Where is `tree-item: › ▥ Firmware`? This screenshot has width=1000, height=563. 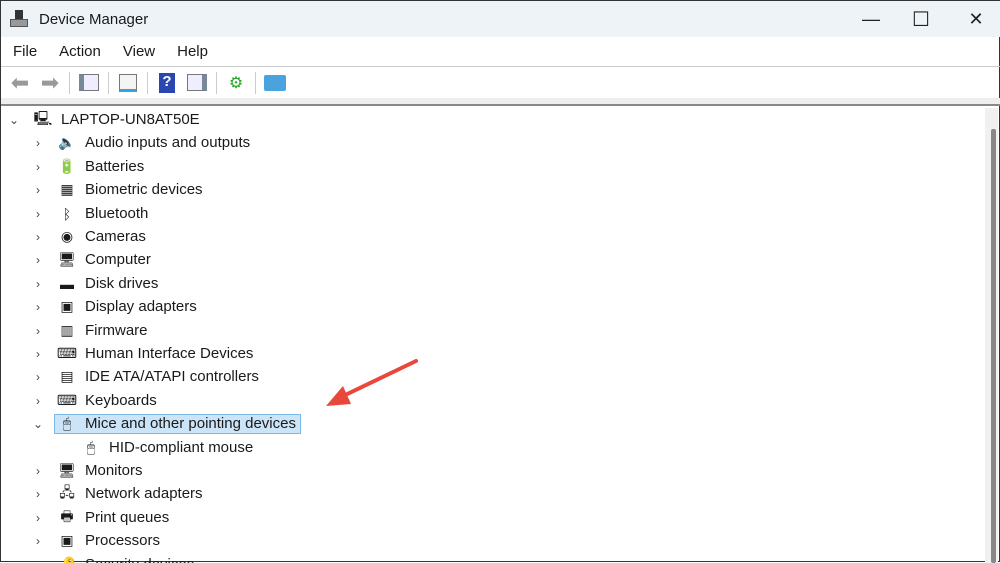
tree-item: › ▥ Firmware is located at coordinates (89, 330).